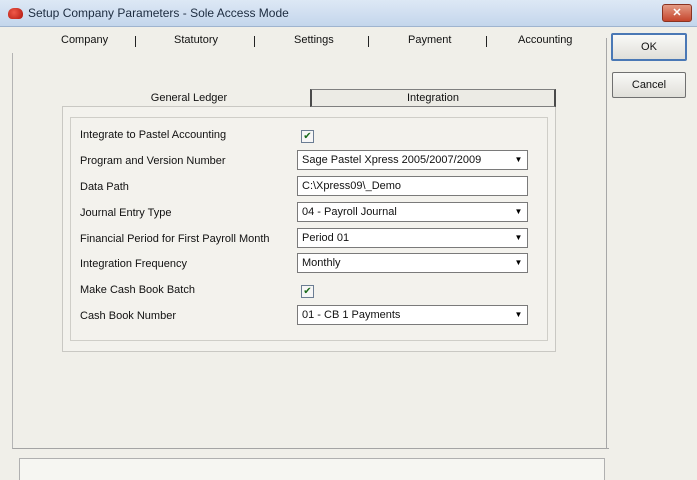  I want to click on status-bar, so click(312, 469).